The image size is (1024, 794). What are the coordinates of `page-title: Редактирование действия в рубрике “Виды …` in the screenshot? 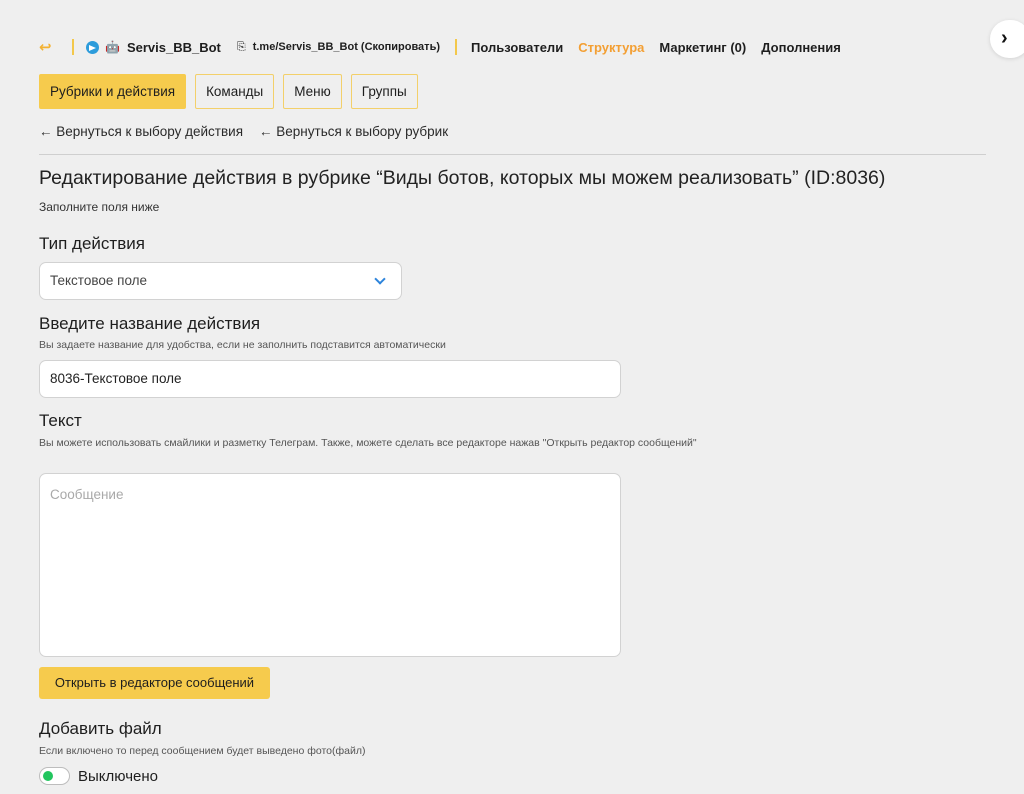 It's located at (462, 178).